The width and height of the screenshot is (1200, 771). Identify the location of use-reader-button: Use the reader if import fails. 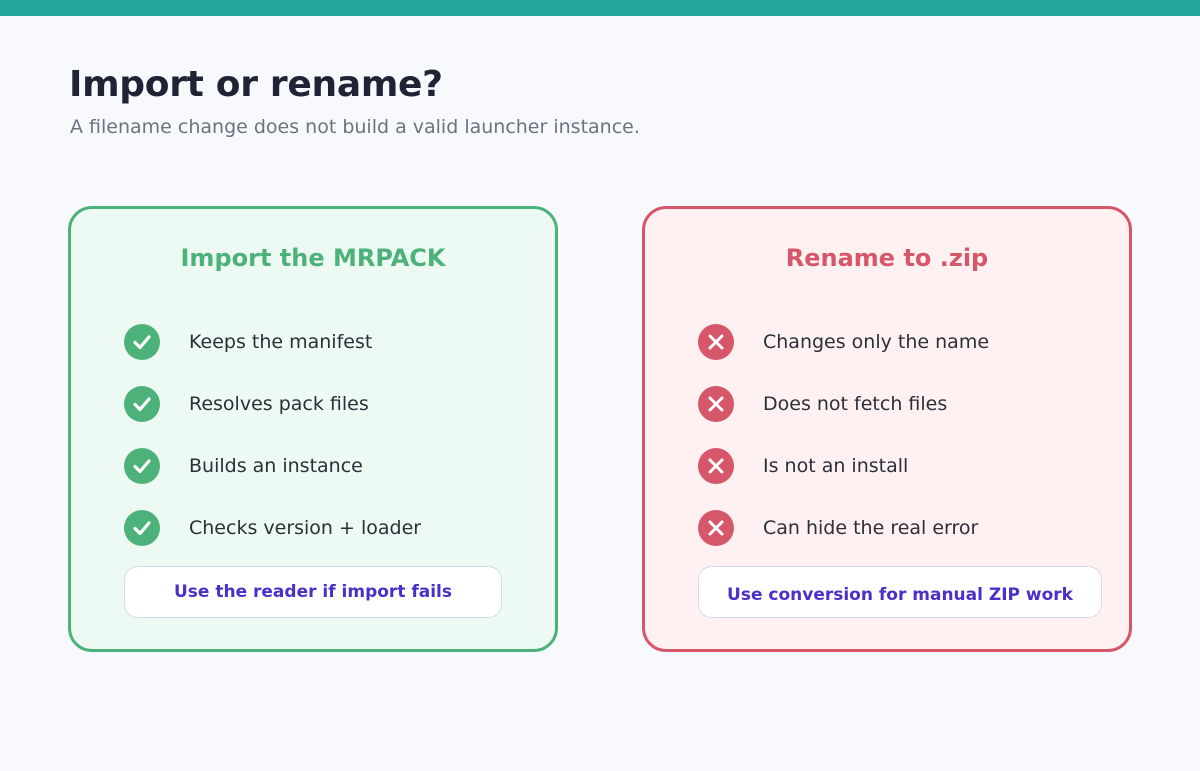
(313, 592).